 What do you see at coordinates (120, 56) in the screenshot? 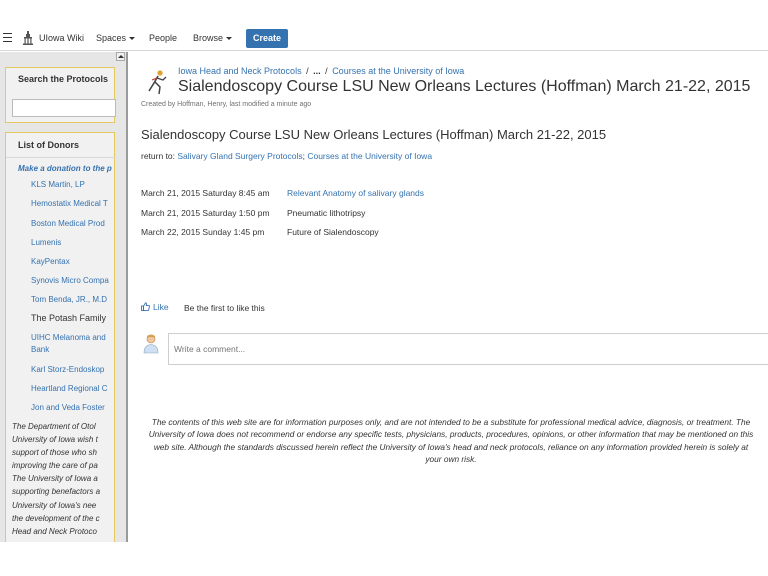
I see `sidebar-scroll-up-icon` at bounding box center [120, 56].